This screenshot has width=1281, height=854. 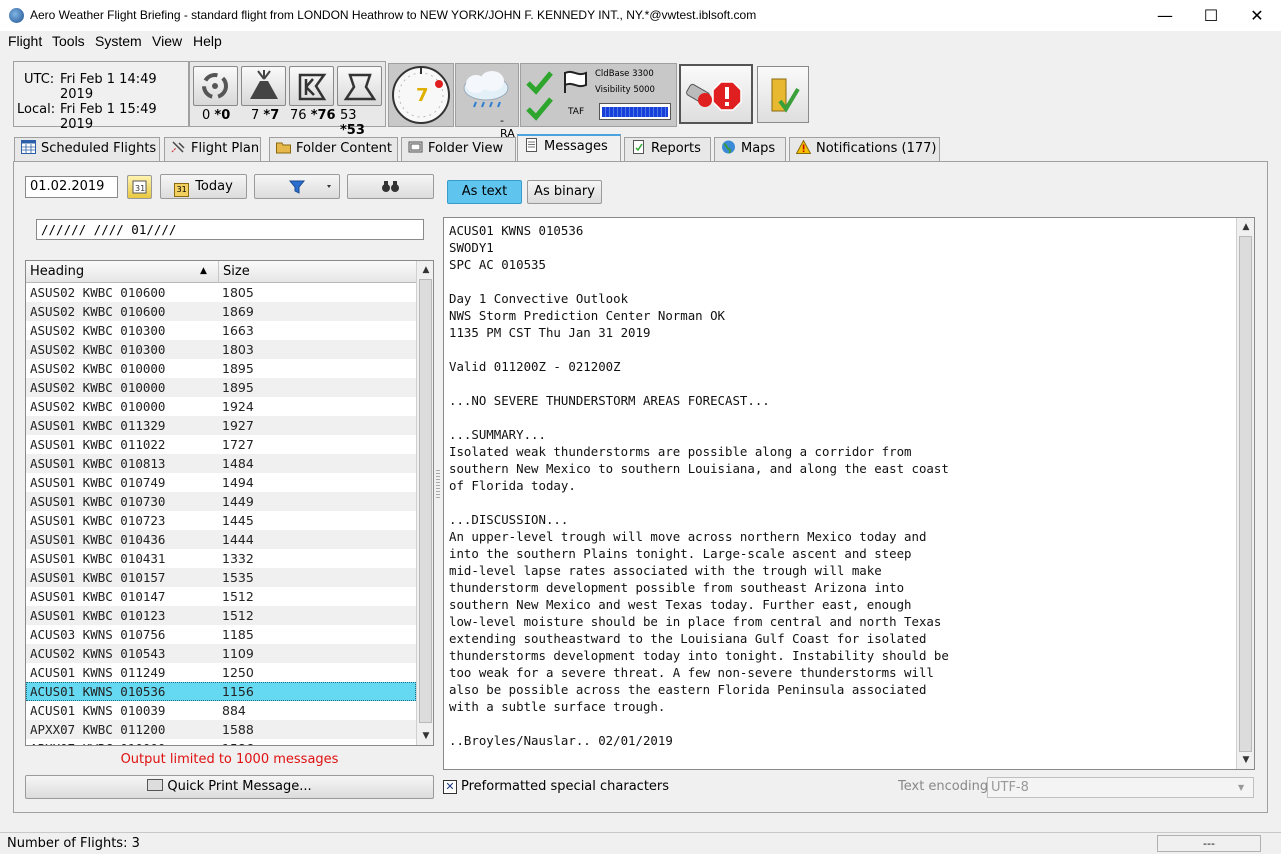 What do you see at coordinates (864, 149) in the screenshot?
I see `tab-notifications: Notifications (177)` at bounding box center [864, 149].